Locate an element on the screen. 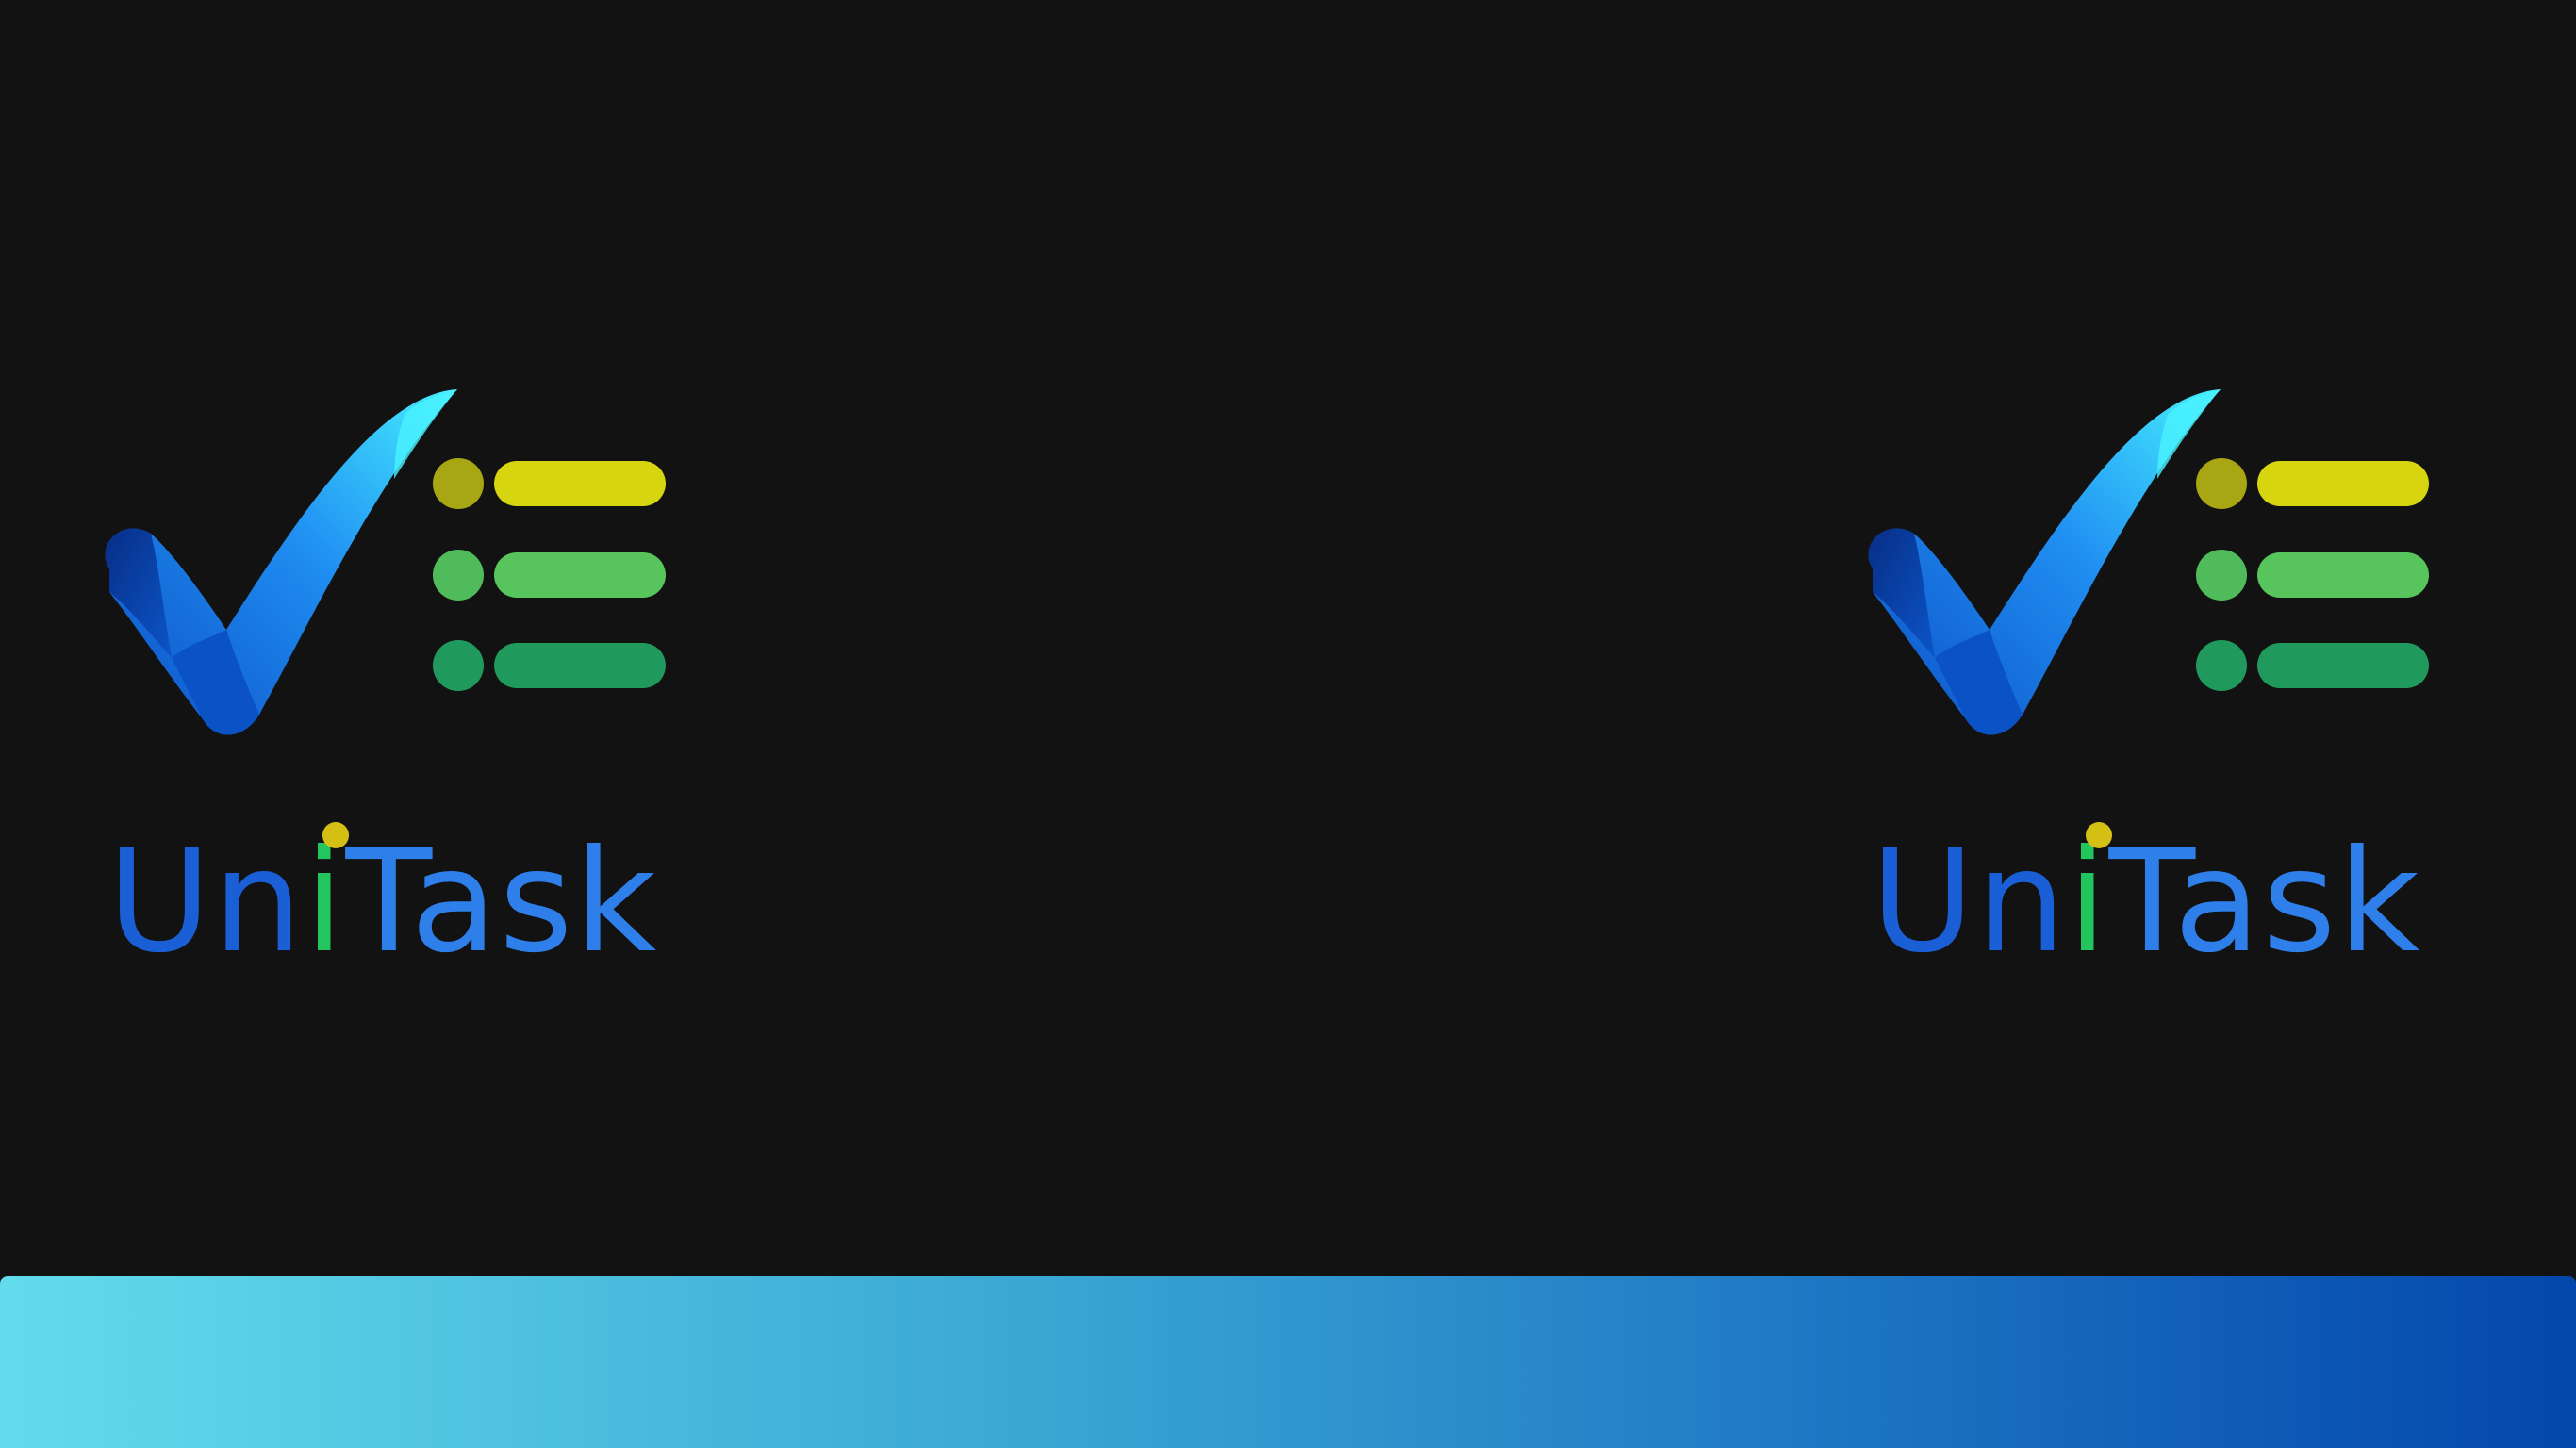 This screenshot has width=2576, height=1448. wordmark-right: UniTask is located at coordinates (2159, 879).